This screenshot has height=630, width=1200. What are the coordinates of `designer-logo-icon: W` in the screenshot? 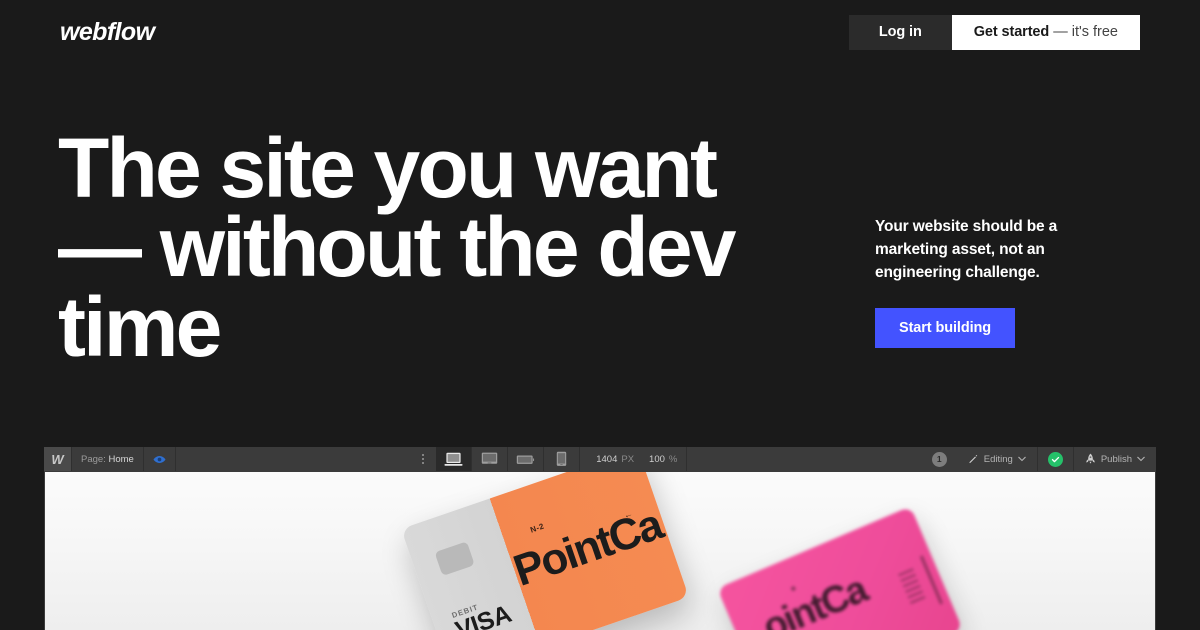 It's located at (58, 459).